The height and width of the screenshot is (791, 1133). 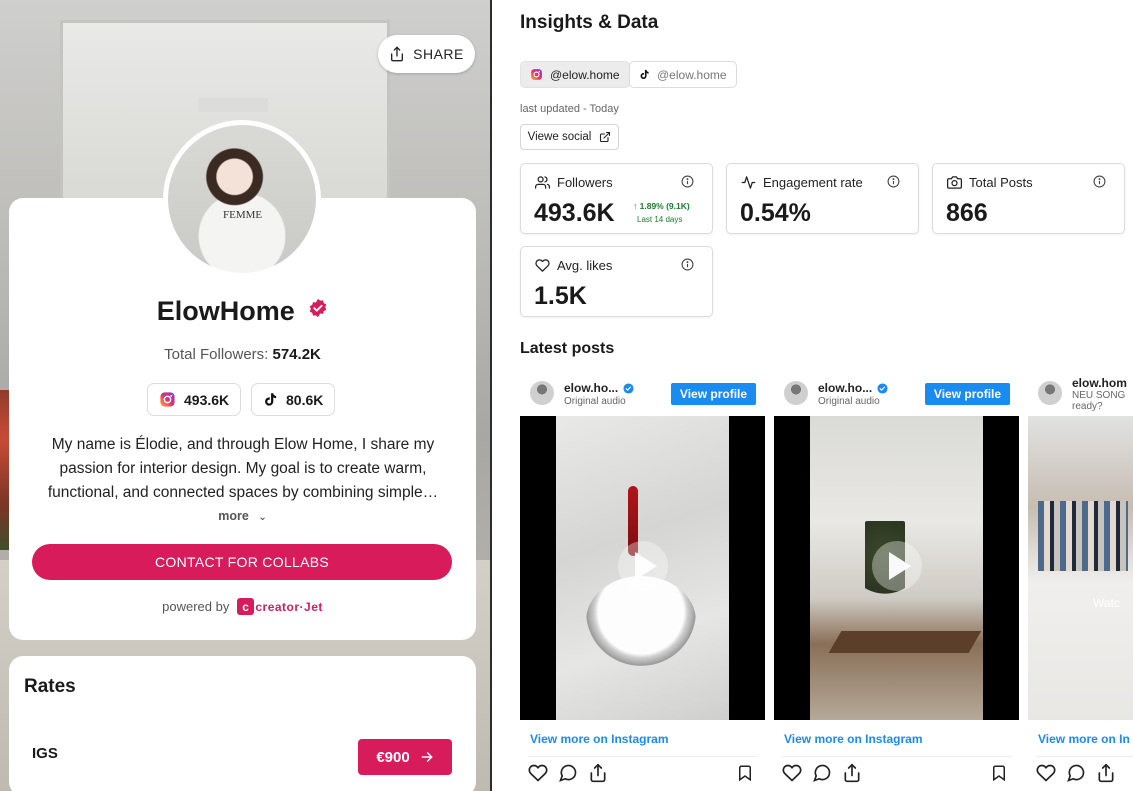 What do you see at coordinates (242, 199) in the screenshot?
I see `avatar: FEMME` at bounding box center [242, 199].